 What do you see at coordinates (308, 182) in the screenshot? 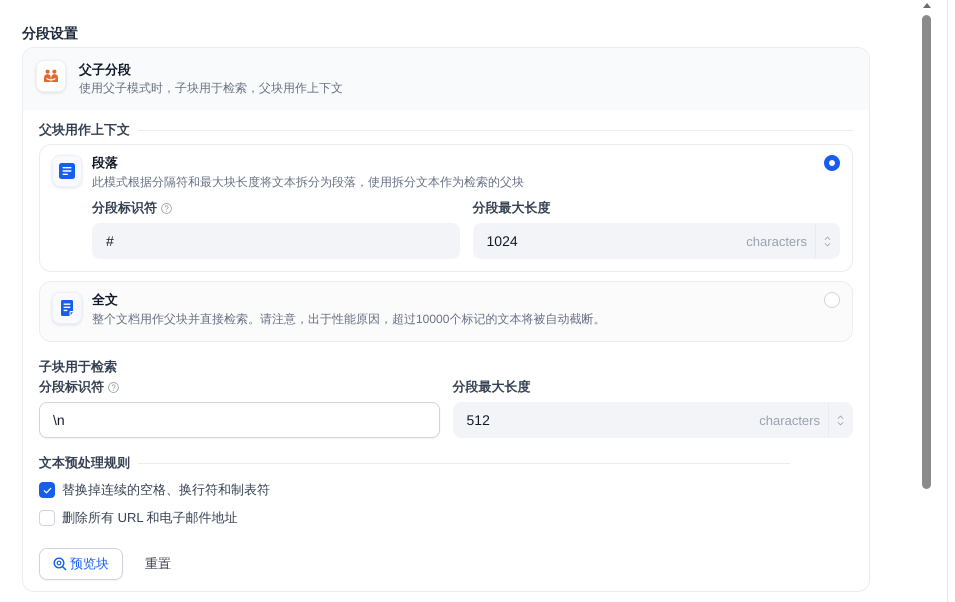
I see `option-description: 此模式根据分隔符和最大块长度将文本拆分为段落，使用拆分文本作为检索的父块` at bounding box center [308, 182].